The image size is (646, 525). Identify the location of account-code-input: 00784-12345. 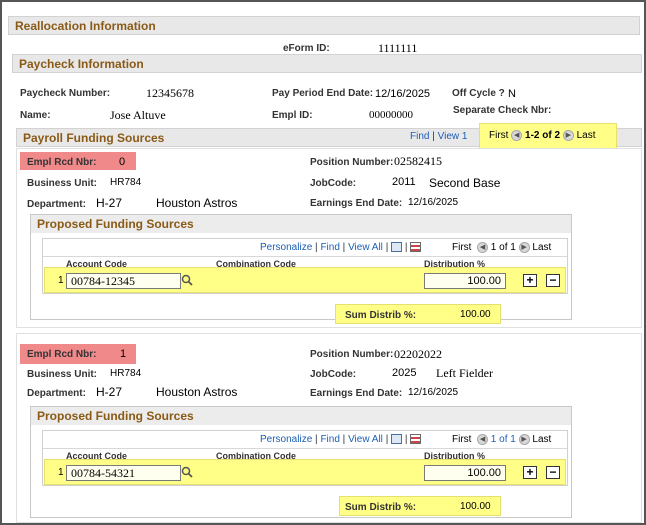
(123, 281).